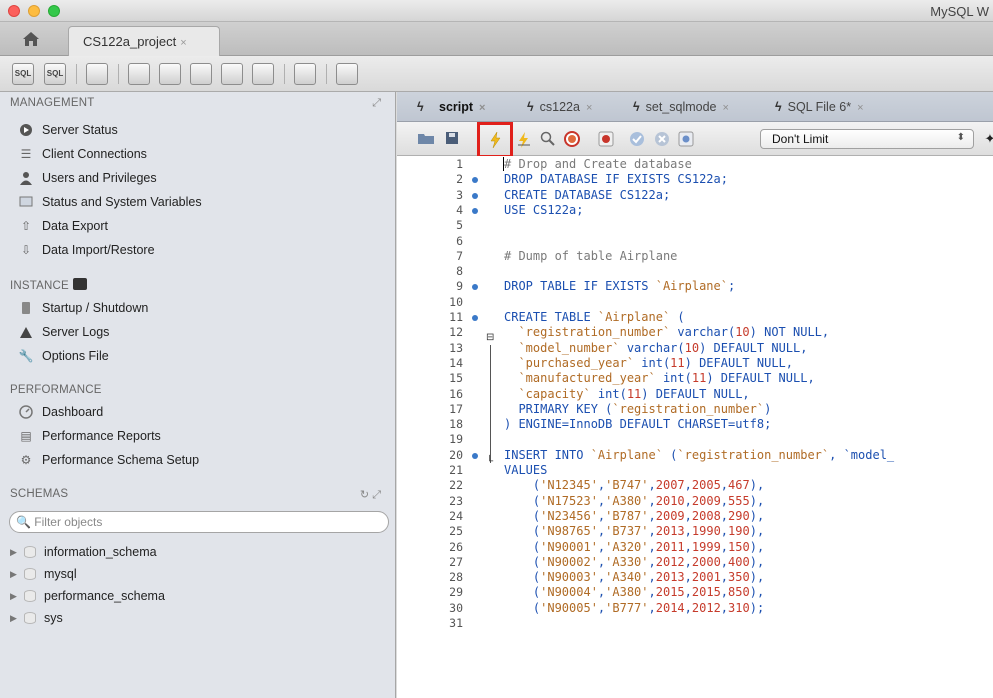  What do you see at coordinates (26, 356) in the screenshot?
I see `wrench-icon: 🔧` at bounding box center [26, 356].